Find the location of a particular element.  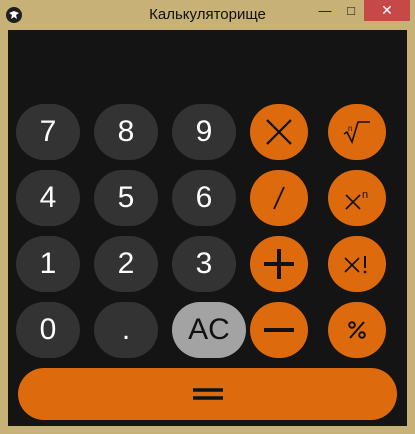

key-4: 4 is located at coordinates (48, 198).